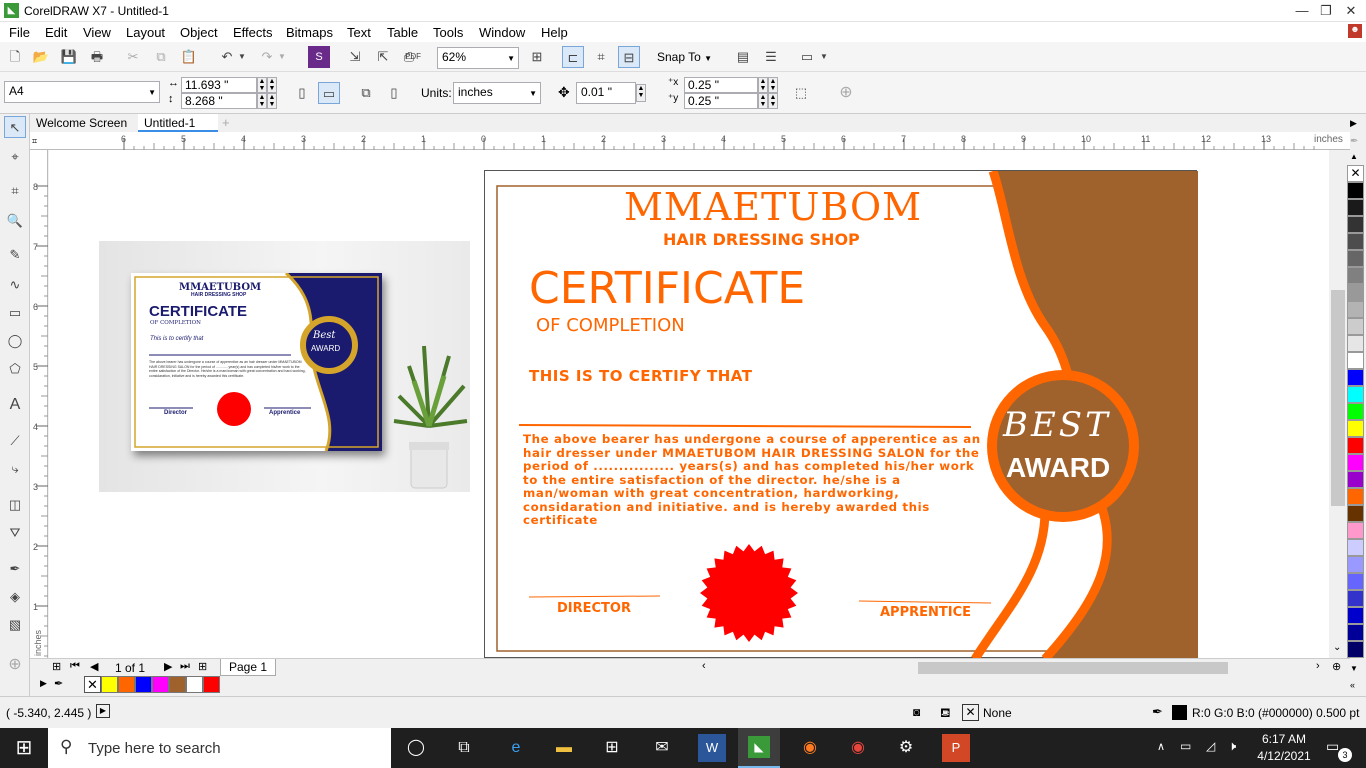 This screenshot has width=1366, height=768. Describe the element at coordinates (242, 57) in the screenshot. I see `undo-dropdown-icon: ▼` at that location.